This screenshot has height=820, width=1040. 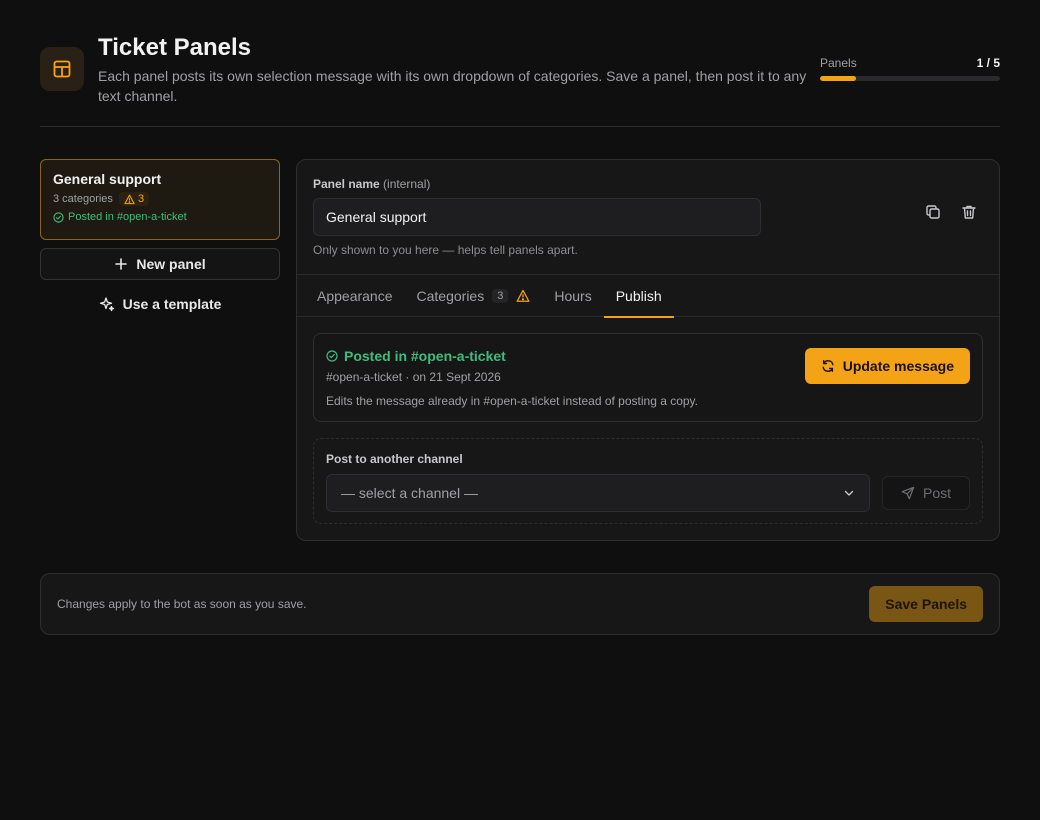 I want to click on warning-count: 3, so click(x=141, y=199).